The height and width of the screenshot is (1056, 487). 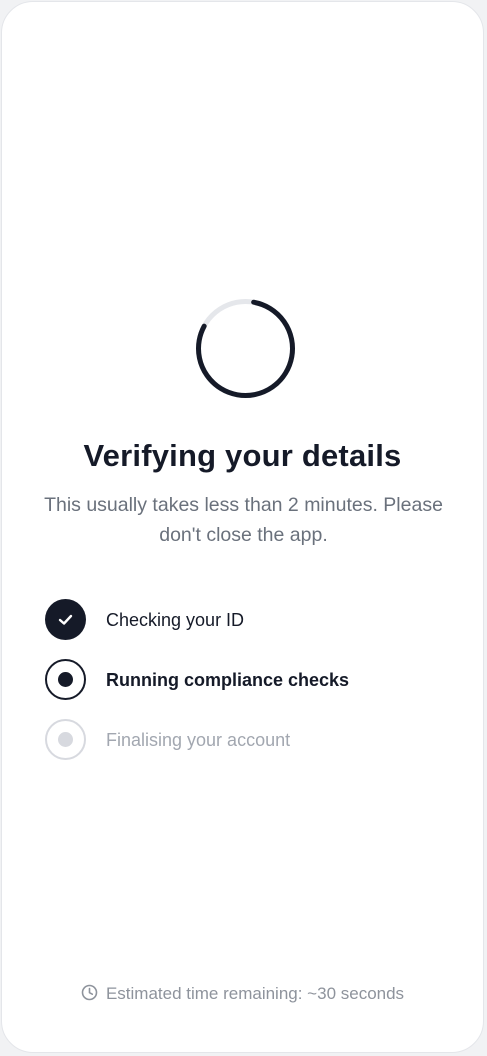 What do you see at coordinates (255, 993) in the screenshot?
I see `estimated-time-text: Estimated time remaining: ~30 seconds` at bounding box center [255, 993].